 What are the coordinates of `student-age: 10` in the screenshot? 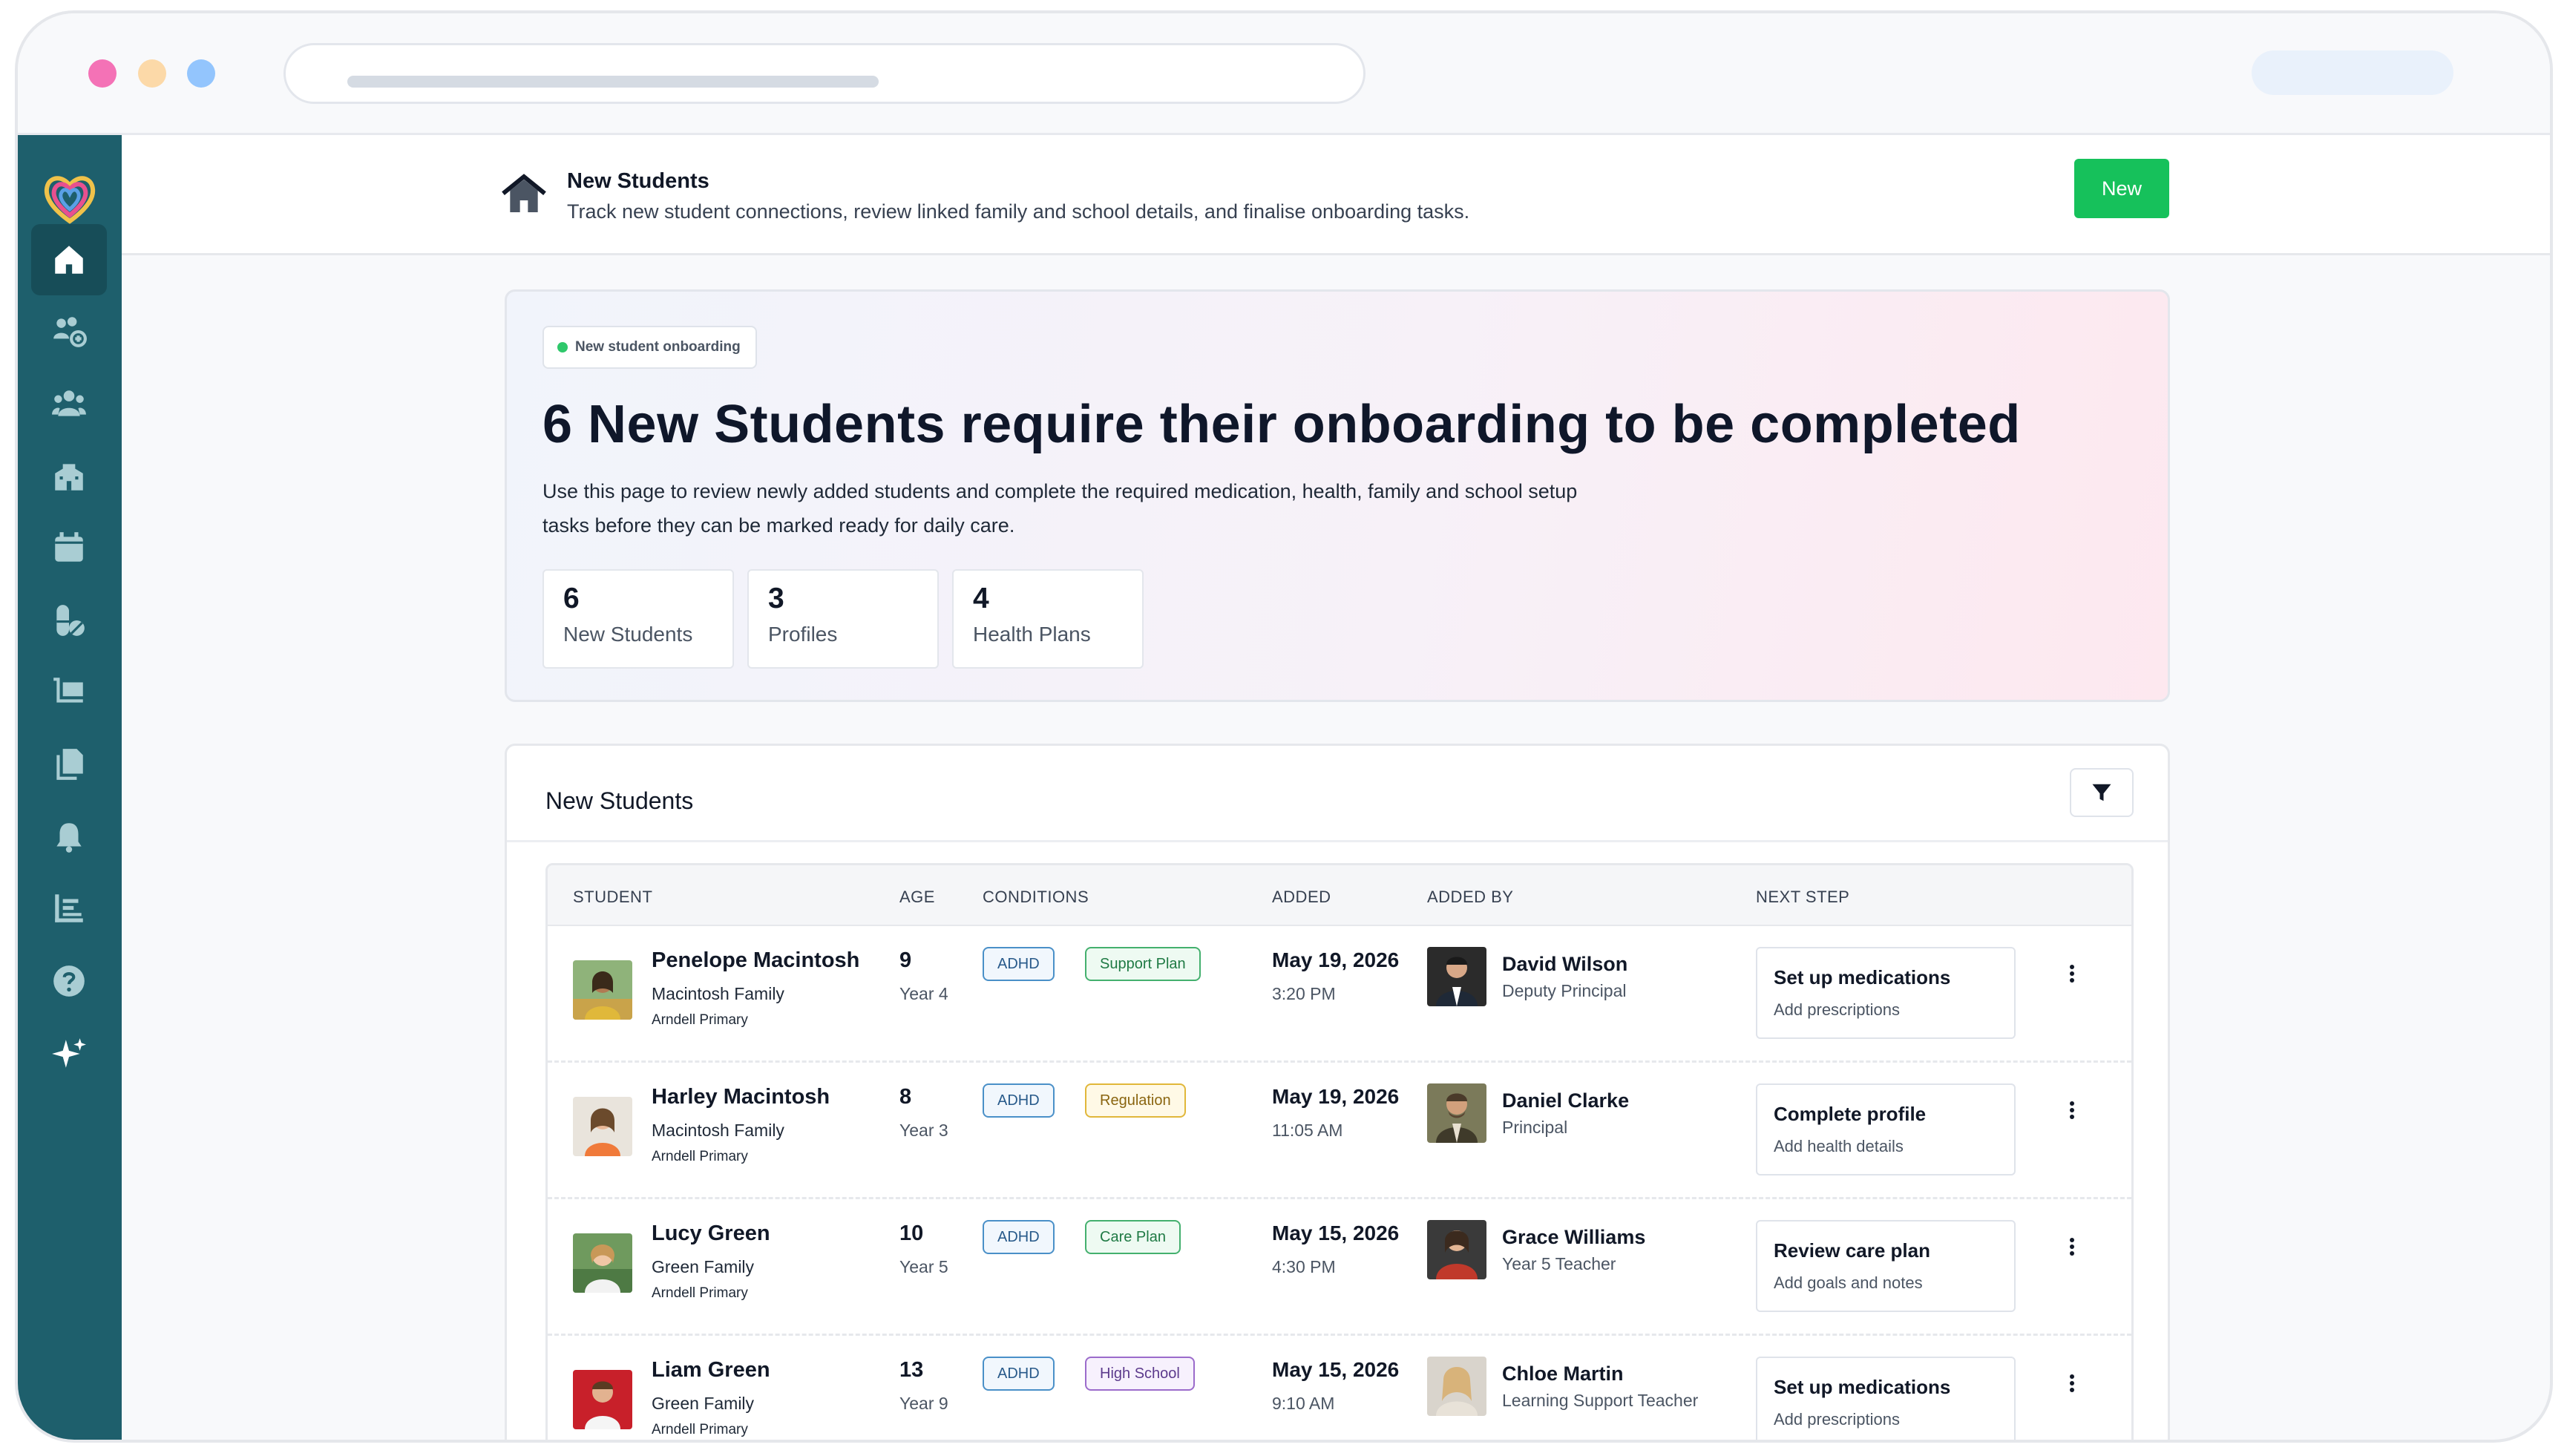 It's located at (911, 1233).